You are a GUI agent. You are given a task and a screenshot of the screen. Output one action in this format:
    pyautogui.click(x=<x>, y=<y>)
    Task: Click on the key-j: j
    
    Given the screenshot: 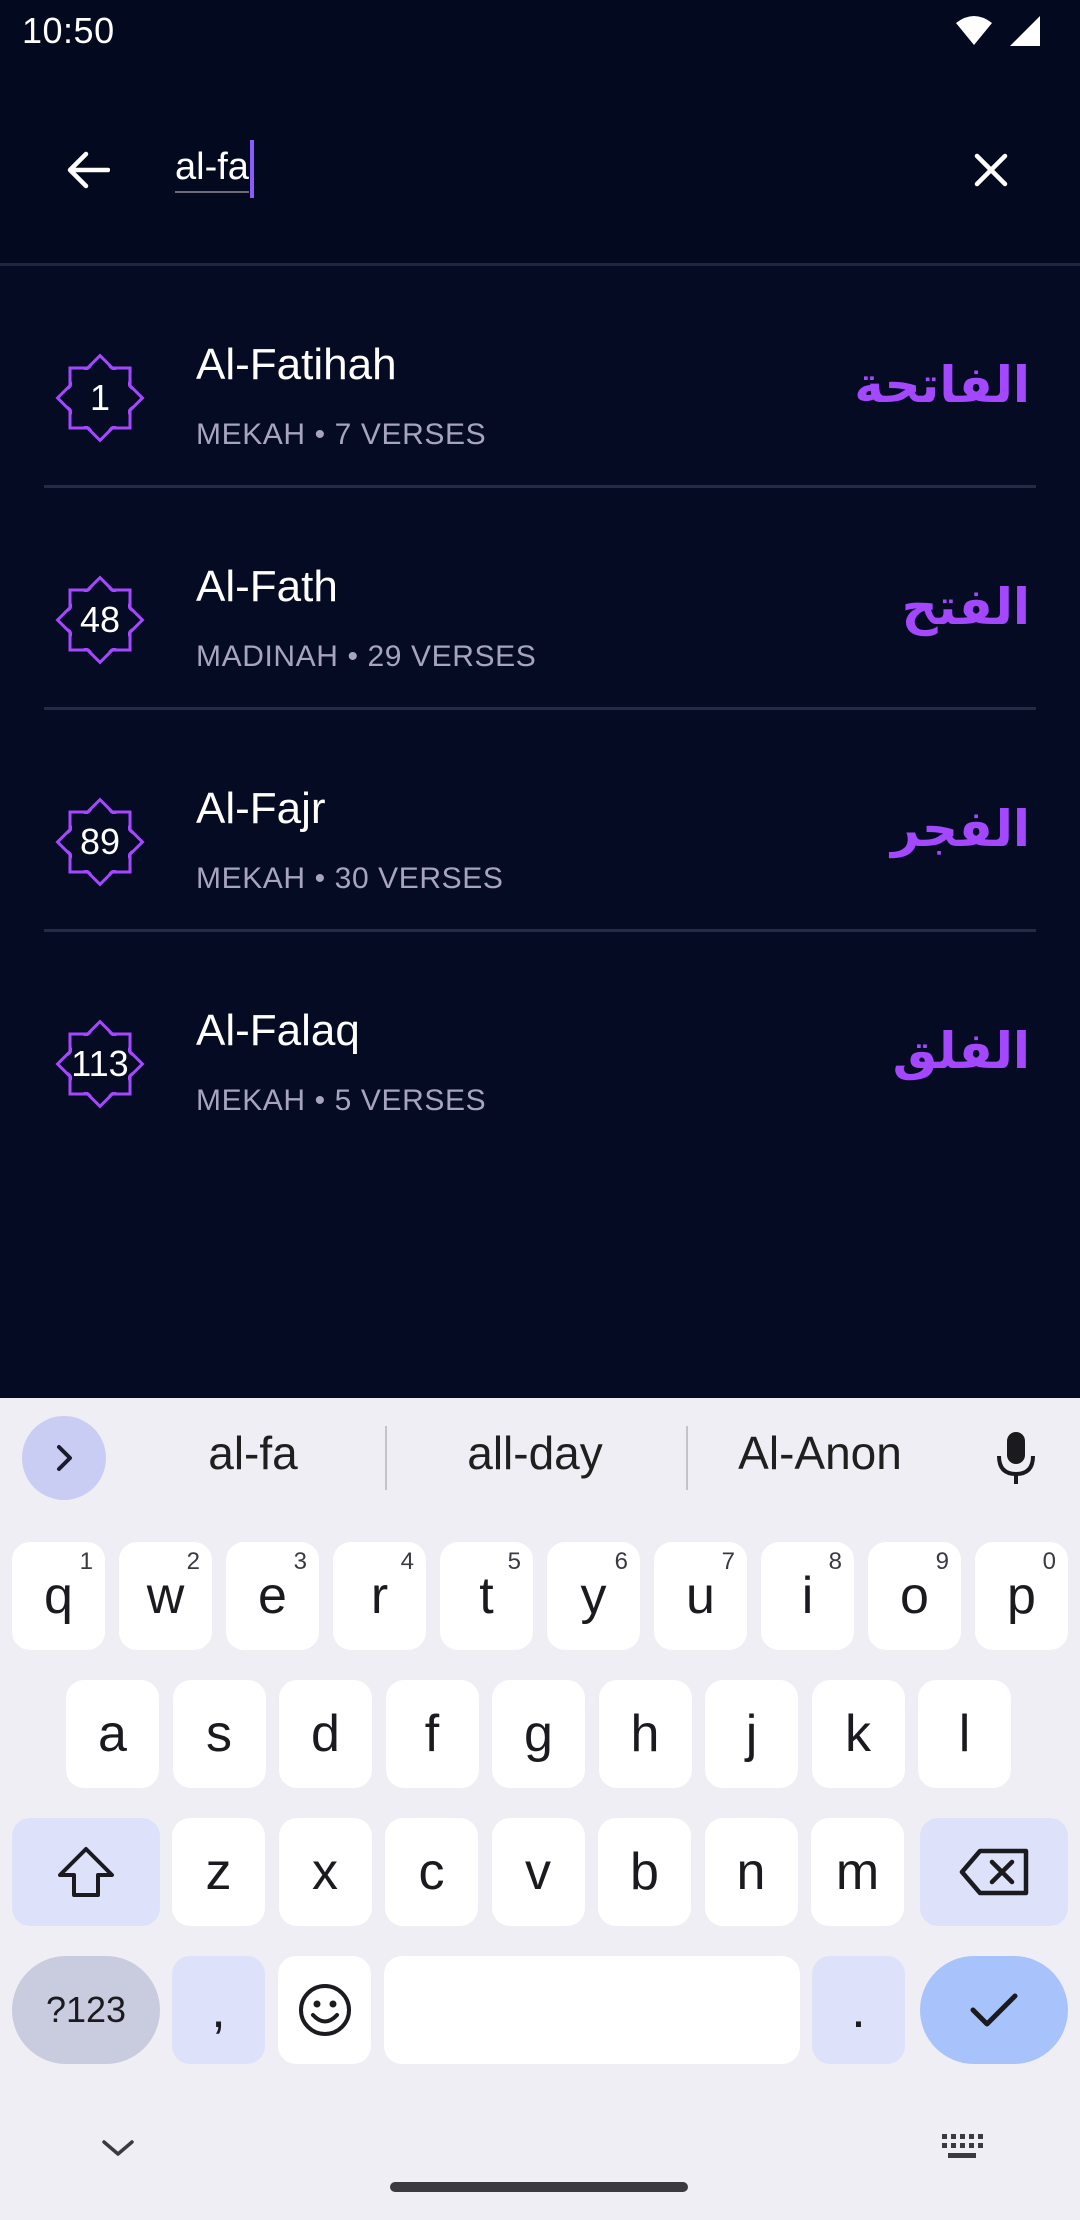 What is the action you would take?
    pyautogui.click(x=751, y=1734)
    